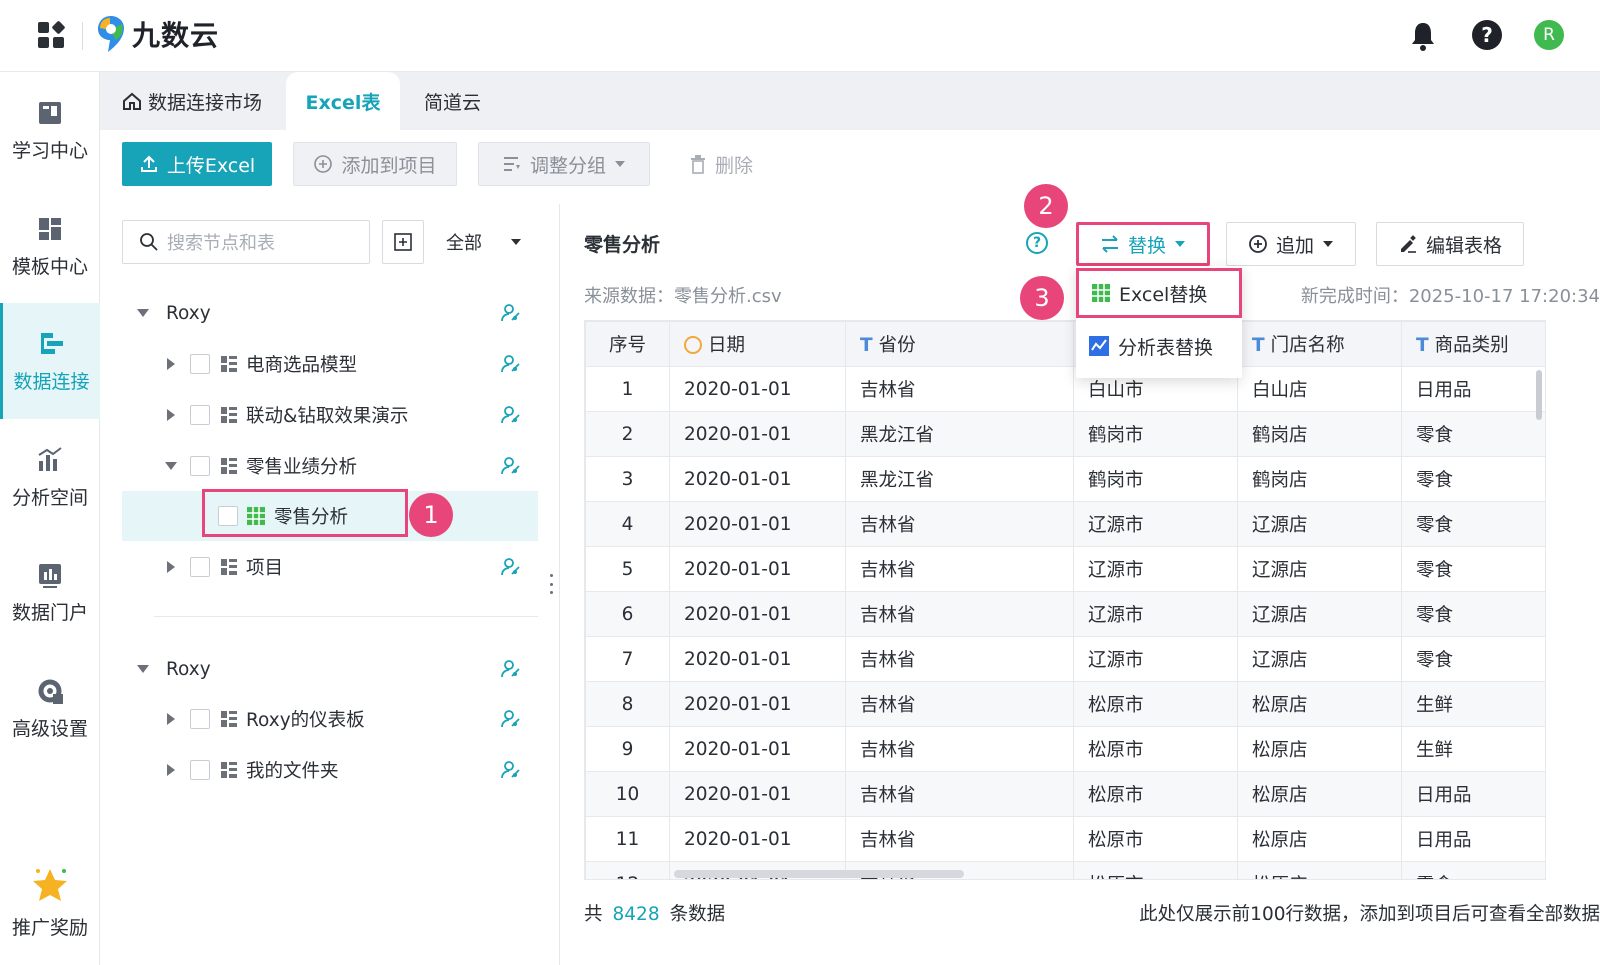  What do you see at coordinates (452, 101) in the screenshot?
I see `tab-jiandaoyun: 简道云` at bounding box center [452, 101].